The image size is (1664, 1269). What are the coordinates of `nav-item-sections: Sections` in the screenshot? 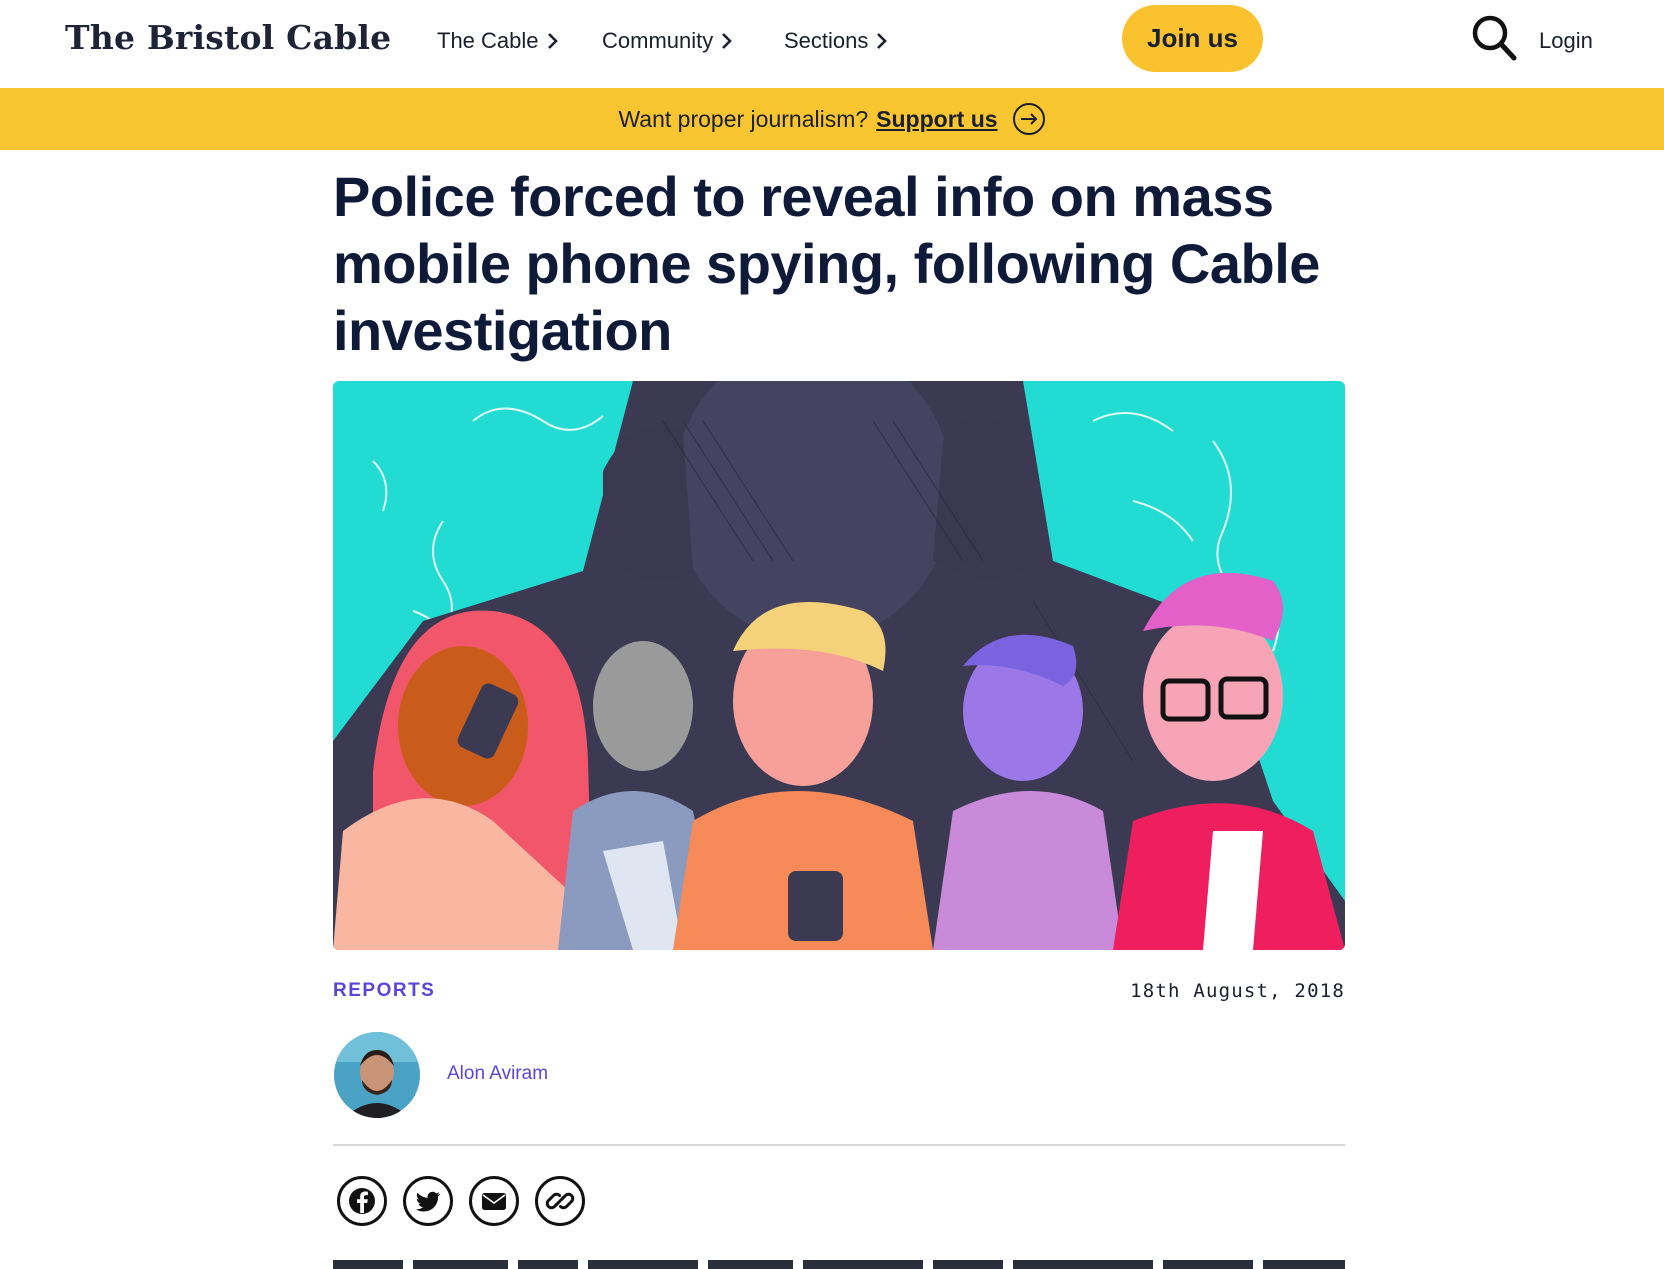 It's located at (836, 41).